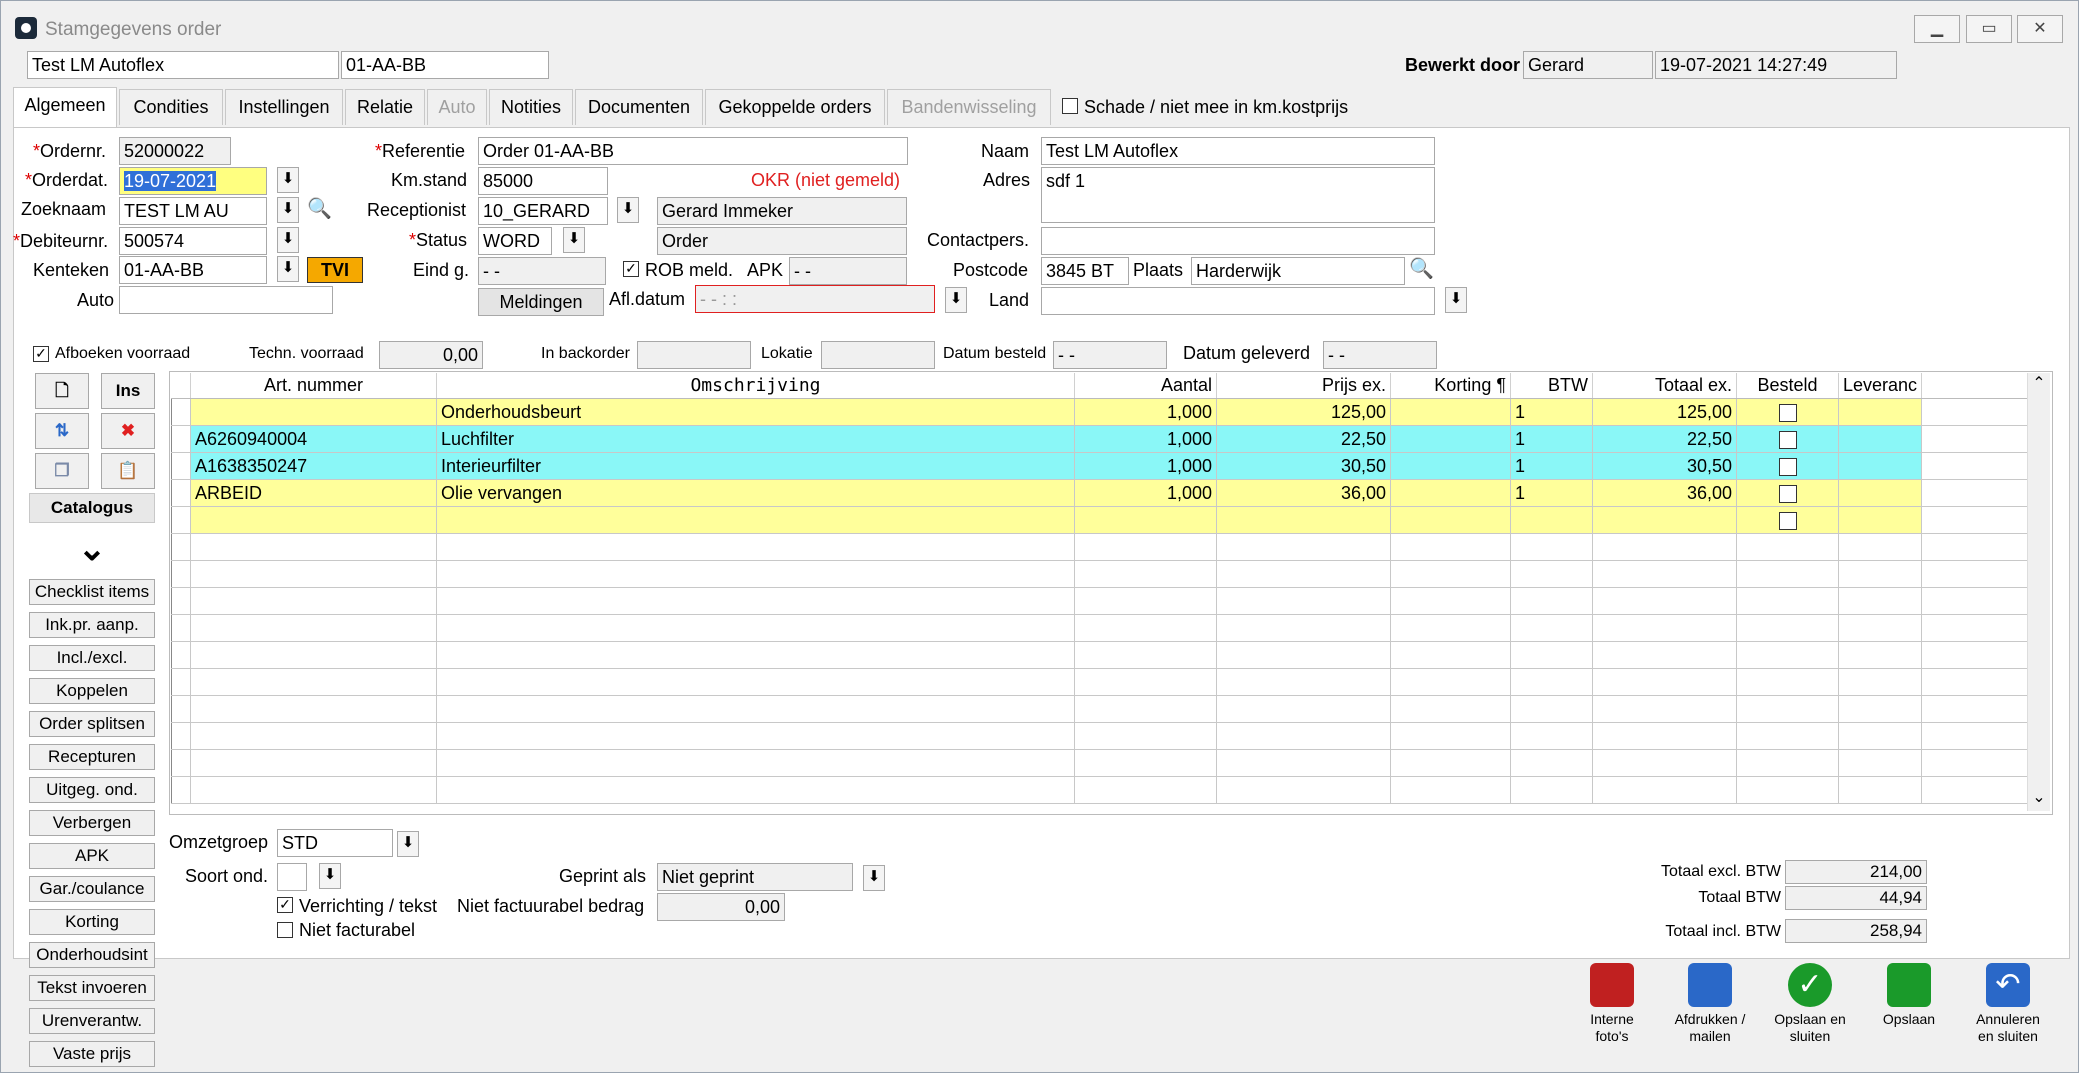 Image resolution: width=2079 pixels, height=1073 pixels. I want to click on tab-instellingen: Instellingen, so click(284, 107).